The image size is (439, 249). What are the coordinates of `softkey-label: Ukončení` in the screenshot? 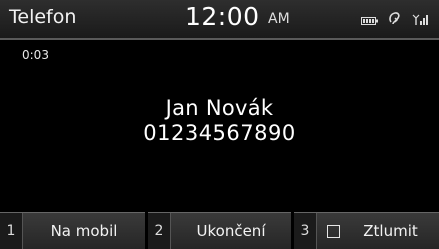 It's located at (231, 231).